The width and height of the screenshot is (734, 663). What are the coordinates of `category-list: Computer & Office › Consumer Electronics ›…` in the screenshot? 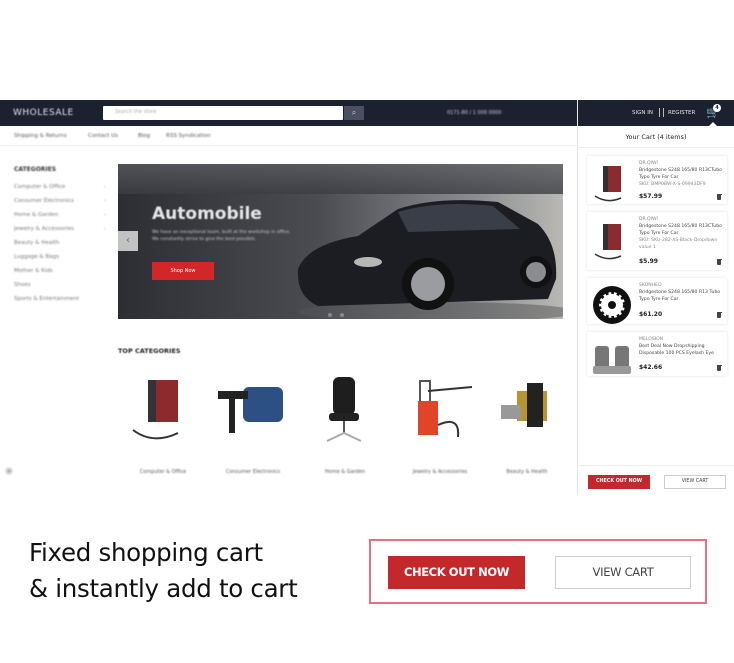 It's located at (60, 247).